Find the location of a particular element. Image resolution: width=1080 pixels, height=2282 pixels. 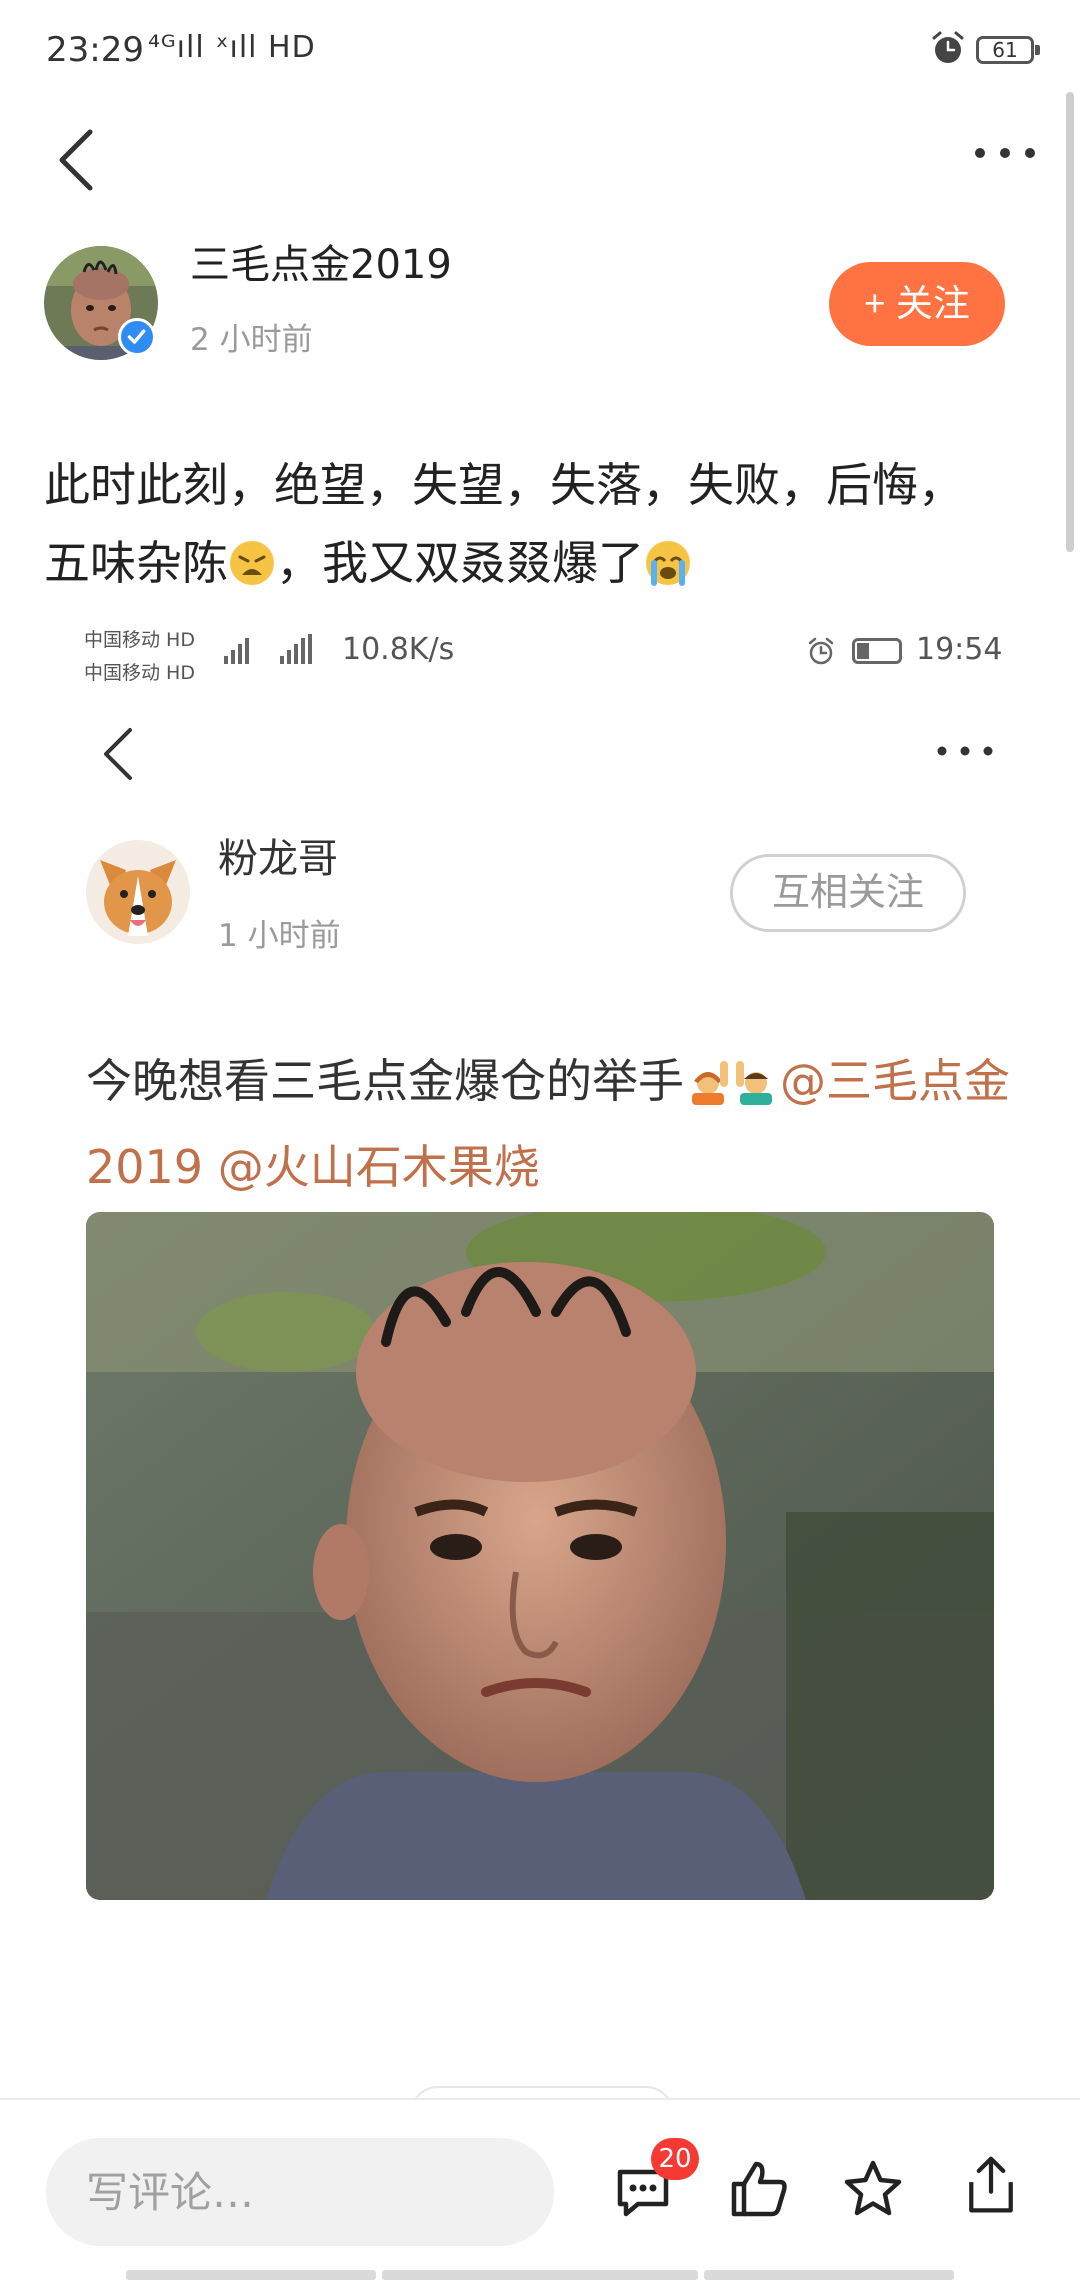

inner-post-text: 今晚想看三毛点金爆仓的举手 @三毛点金2019 @火山石木果烧 is located at coordinates (551, 1124).